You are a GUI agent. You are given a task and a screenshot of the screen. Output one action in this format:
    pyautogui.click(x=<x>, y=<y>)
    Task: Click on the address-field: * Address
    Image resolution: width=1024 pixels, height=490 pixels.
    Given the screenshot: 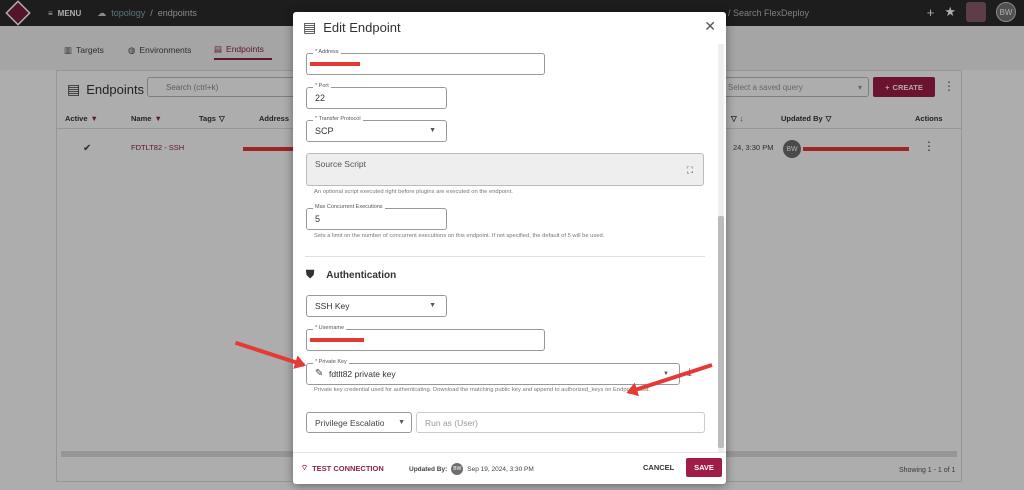 What is the action you would take?
    pyautogui.click(x=425, y=62)
    